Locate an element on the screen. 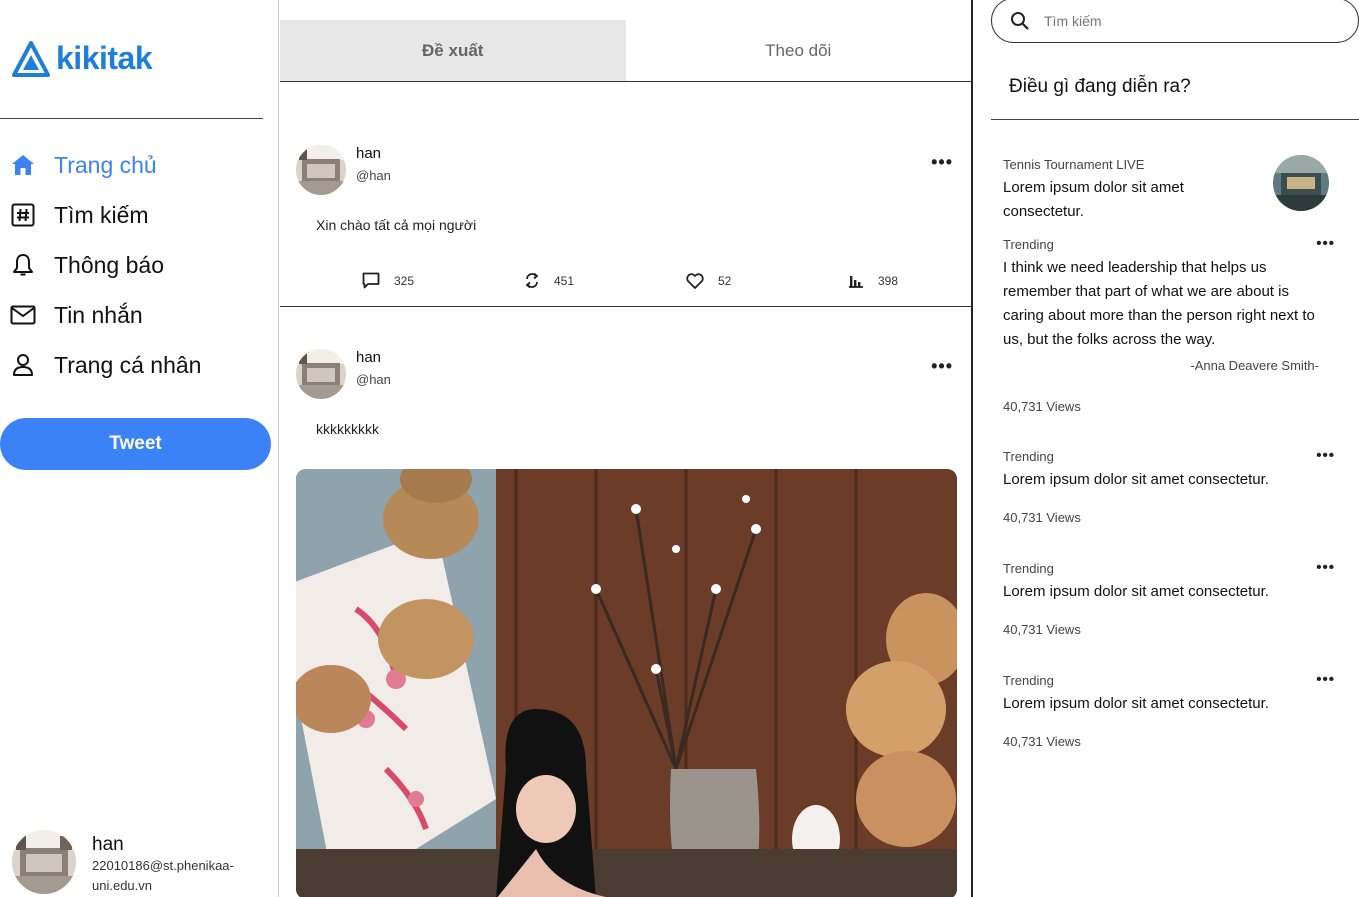 Image resolution: width=1359 pixels, height=897 pixels. logo: kikitak is located at coordinates (82, 58).